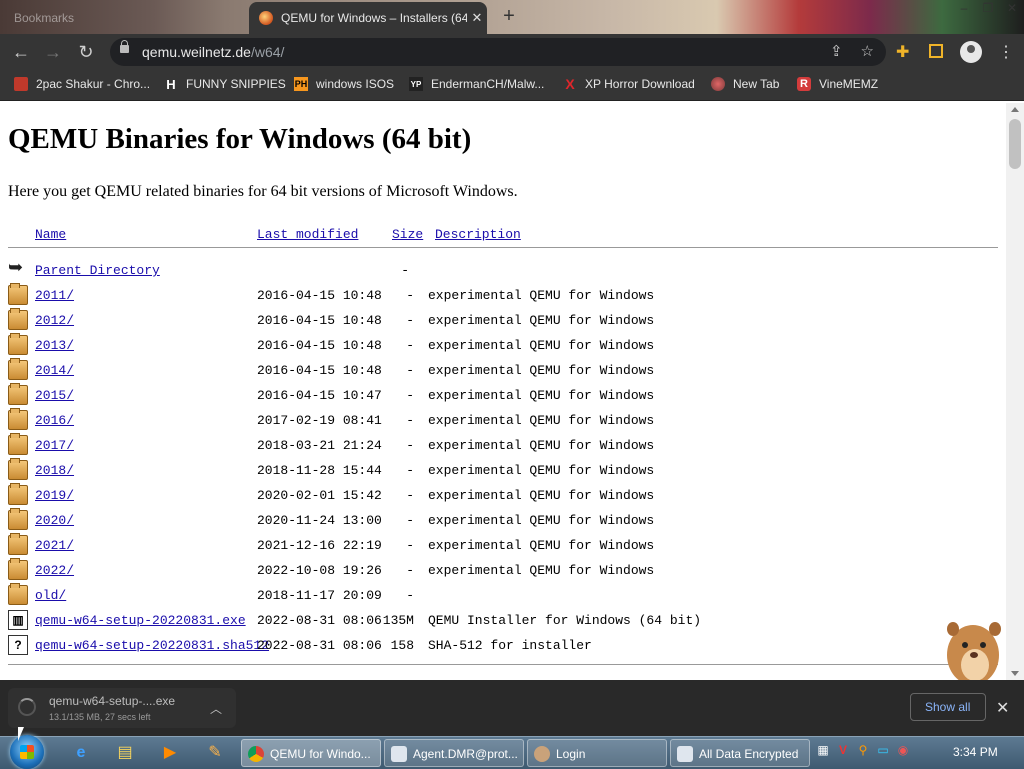 This screenshot has height=769, width=1024. I want to click on file-modified: 2016-04-15 10:47, so click(319, 395).